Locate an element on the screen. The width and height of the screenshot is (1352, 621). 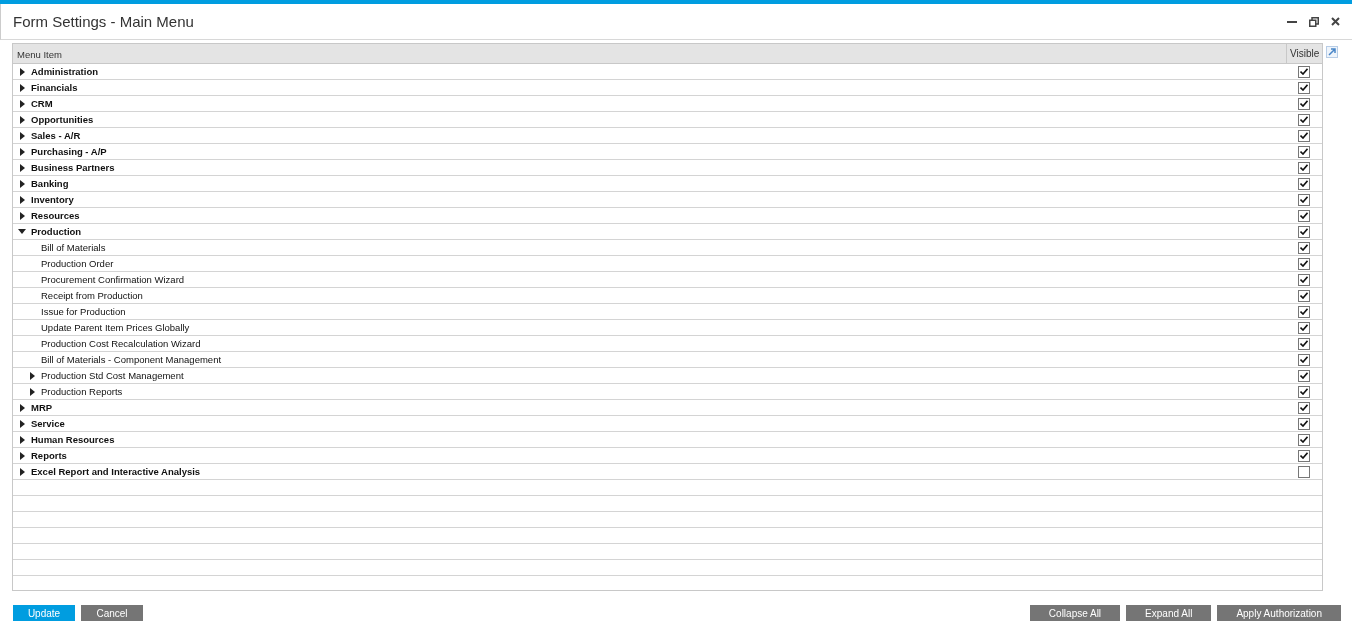
menu-item-label: Financials is located at coordinates (54, 87).